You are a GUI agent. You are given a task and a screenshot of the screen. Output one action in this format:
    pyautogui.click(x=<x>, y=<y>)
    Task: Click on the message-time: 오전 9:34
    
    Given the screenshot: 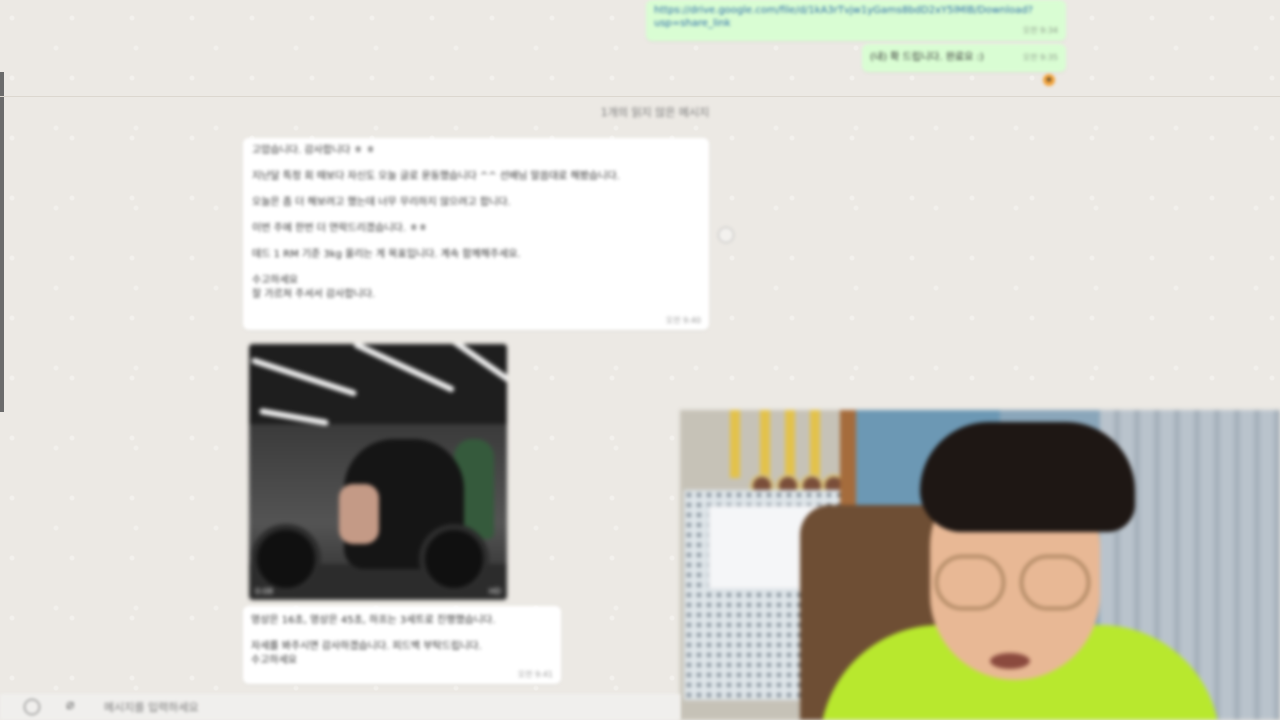 What is the action you would take?
    pyautogui.click(x=1040, y=30)
    